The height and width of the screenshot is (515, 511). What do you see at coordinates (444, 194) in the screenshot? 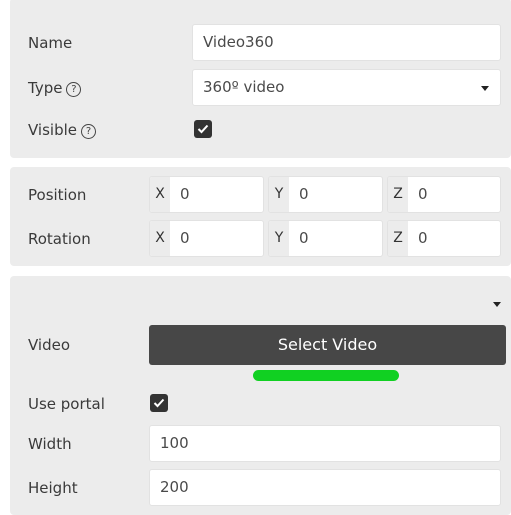
I see `position-z-field: Z 0` at bounding box center [444, 194].